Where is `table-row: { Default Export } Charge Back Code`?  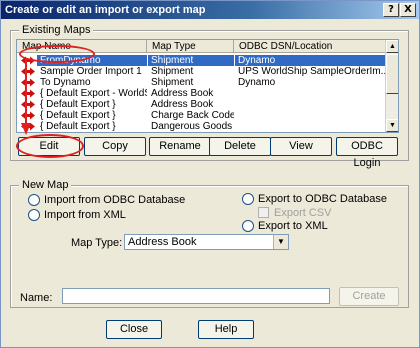
table-row: { Default Export } Charge Back Code is located at coordinates (202, 115).